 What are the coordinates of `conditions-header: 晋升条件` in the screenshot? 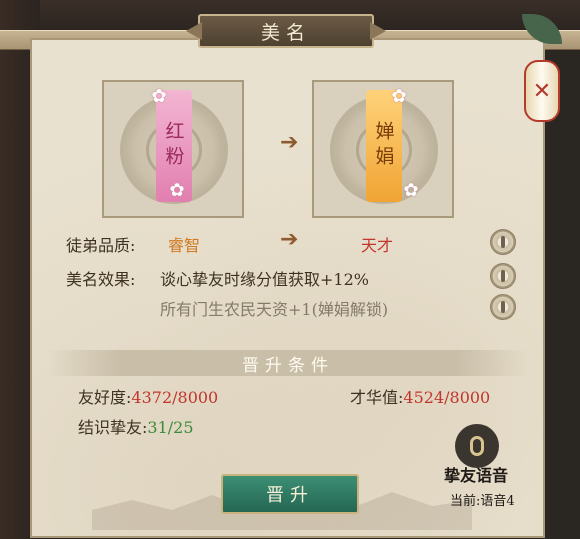 It's located at (288, 363).